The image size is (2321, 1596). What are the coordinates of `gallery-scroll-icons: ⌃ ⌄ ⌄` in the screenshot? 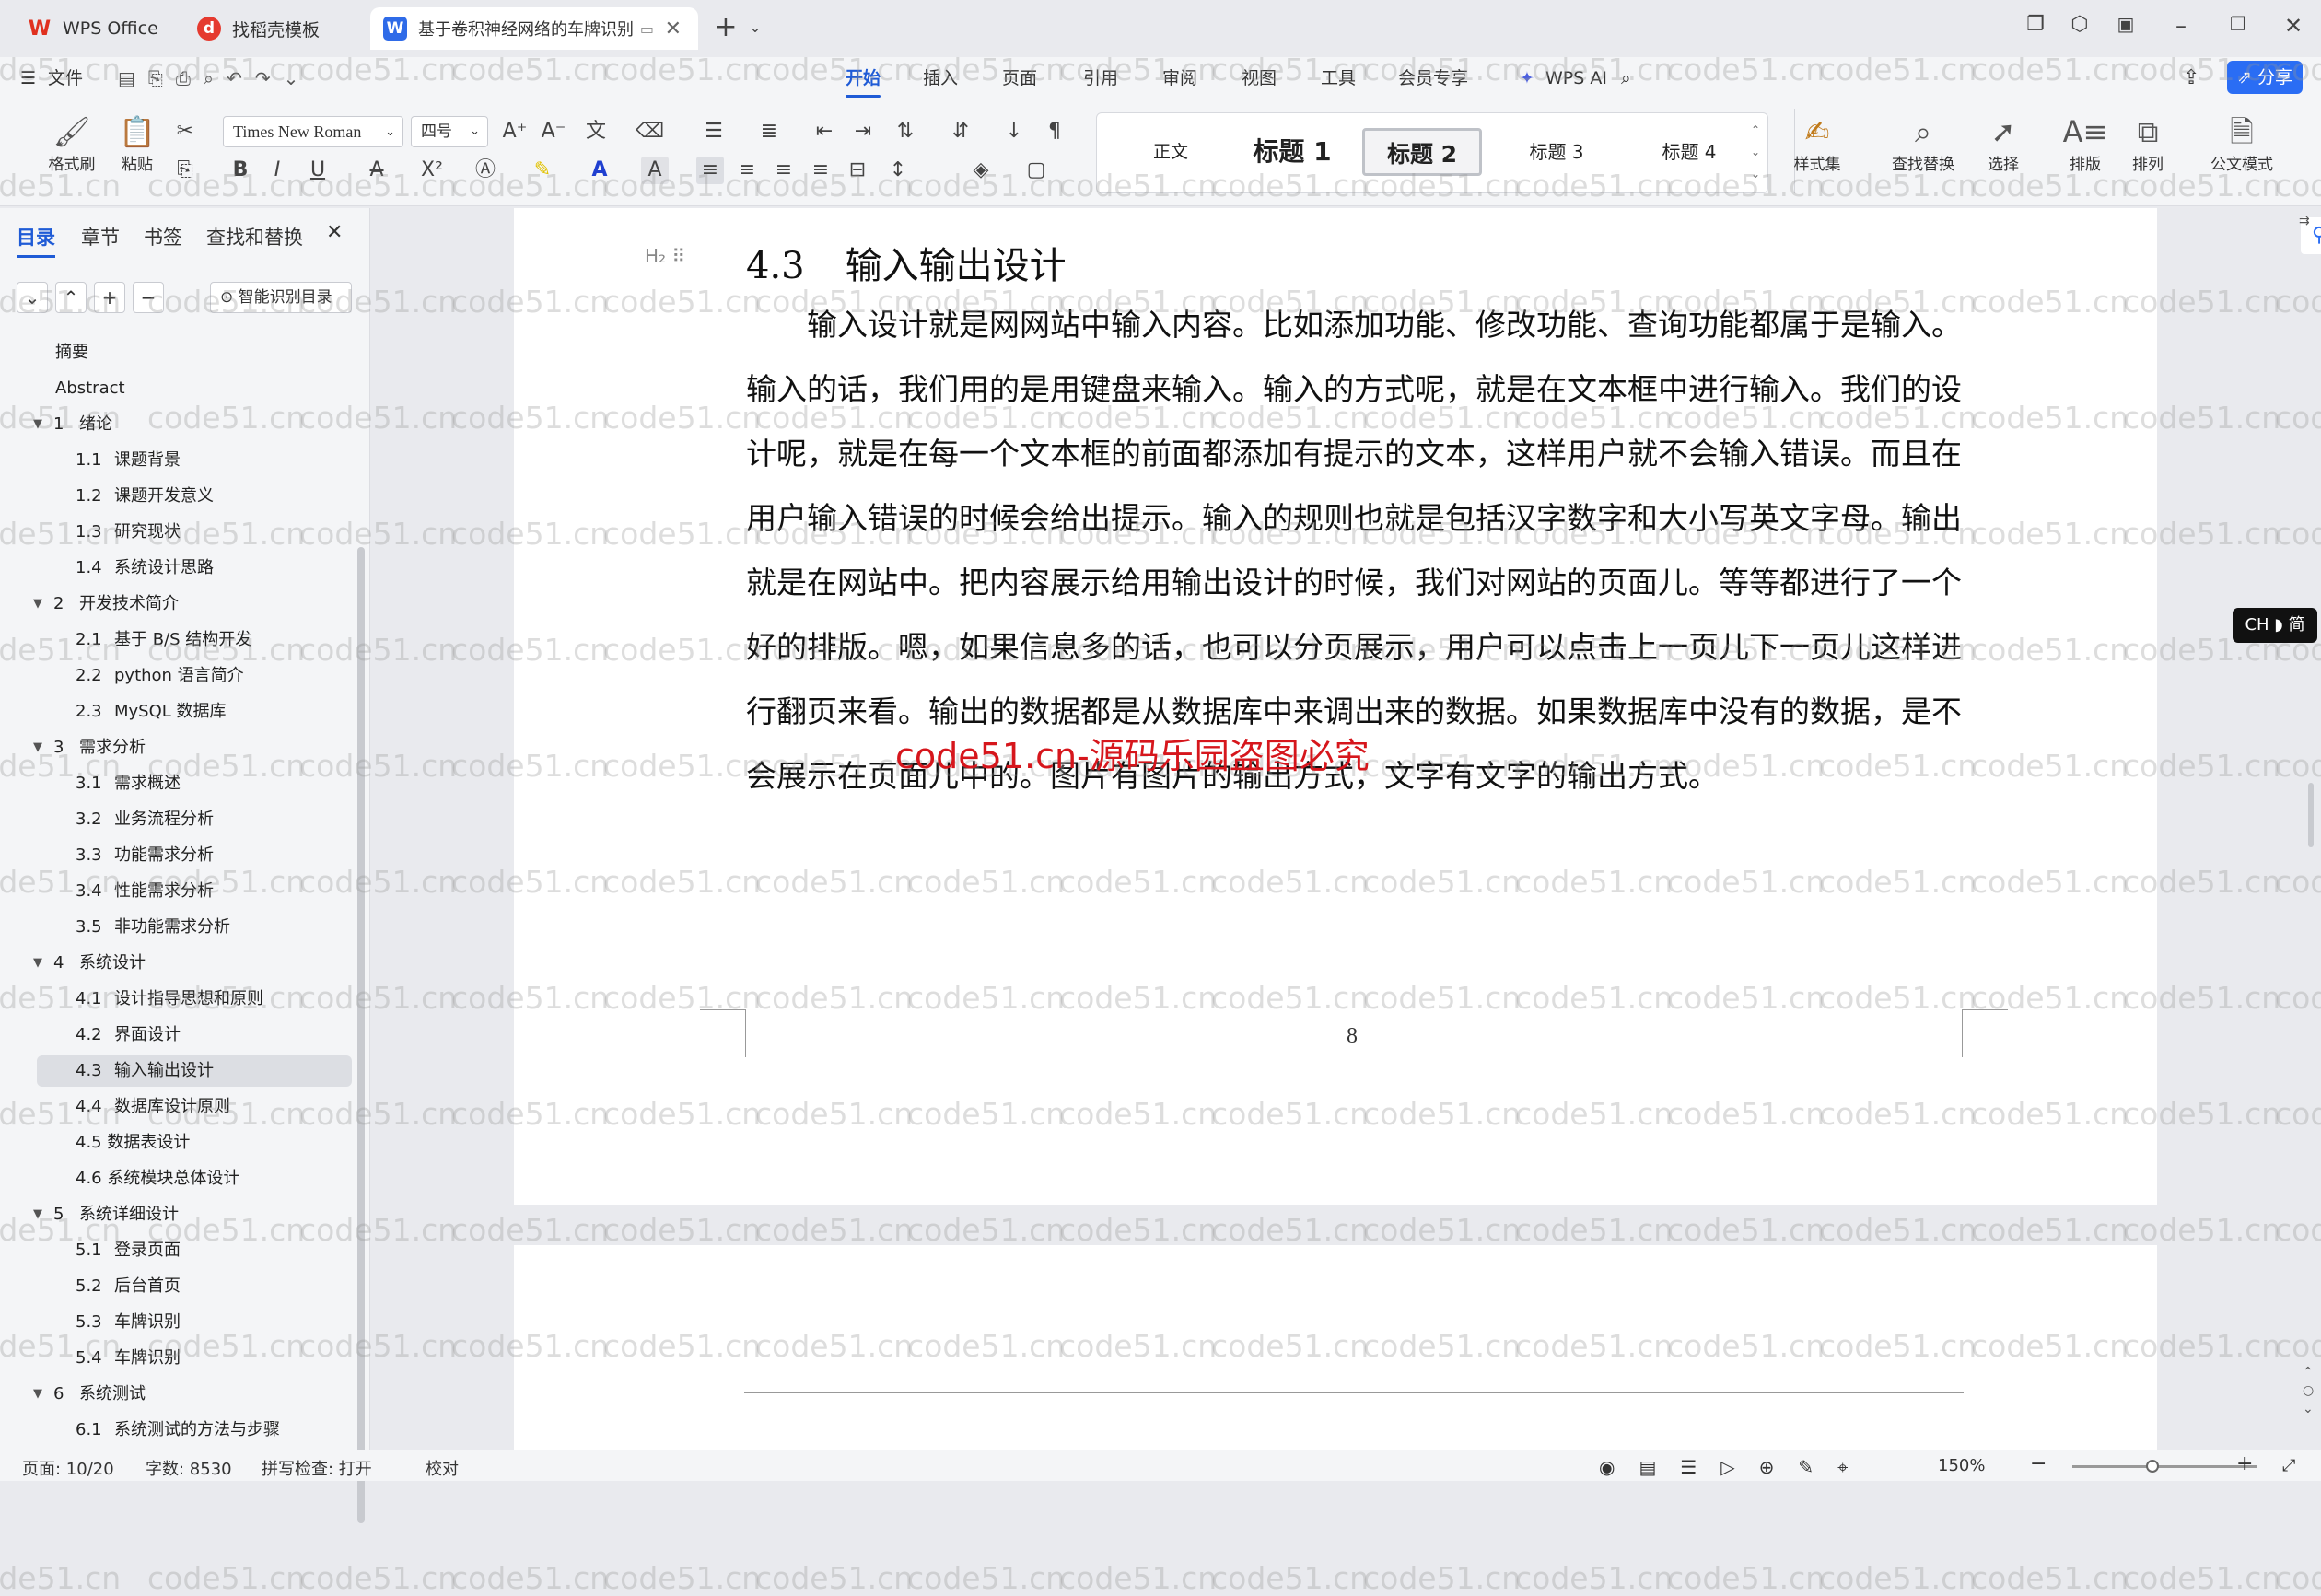 It's located at (1755, 152).